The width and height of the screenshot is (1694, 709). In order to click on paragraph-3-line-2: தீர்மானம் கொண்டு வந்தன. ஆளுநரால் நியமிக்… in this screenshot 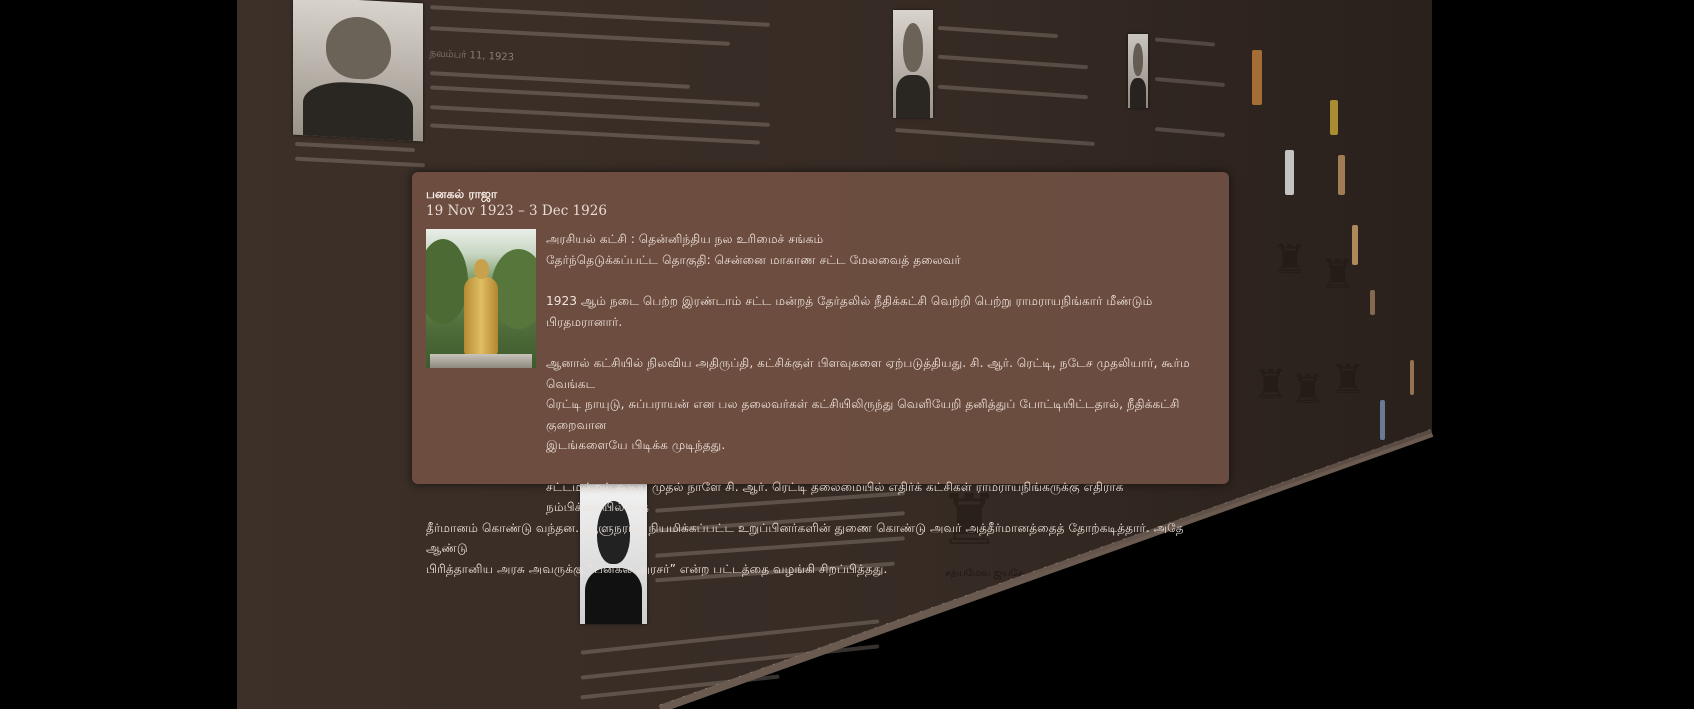, I will do `click(805, 538)`.